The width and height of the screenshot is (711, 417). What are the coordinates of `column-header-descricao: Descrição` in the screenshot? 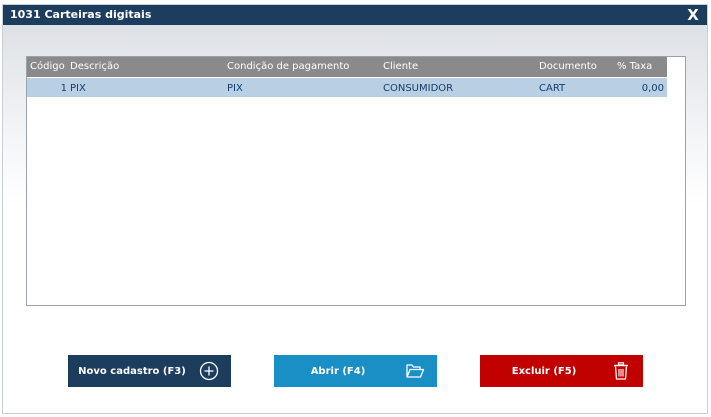 It's located at (94, 66).